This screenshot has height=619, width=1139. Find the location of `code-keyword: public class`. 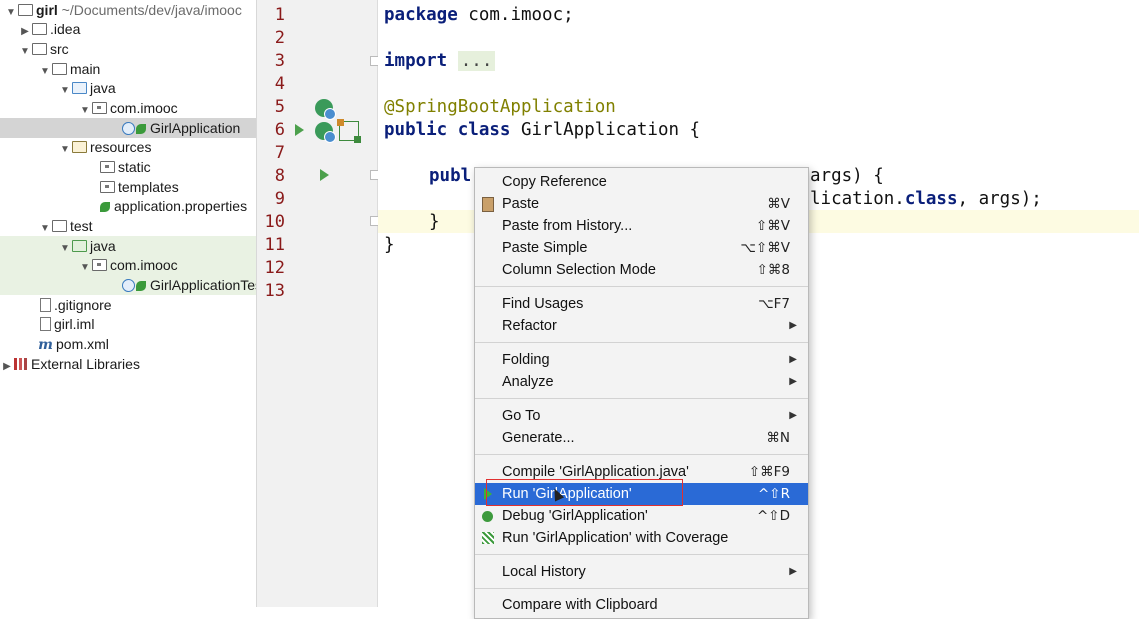

code-keyword: public class is located at coordinates (447, 130).